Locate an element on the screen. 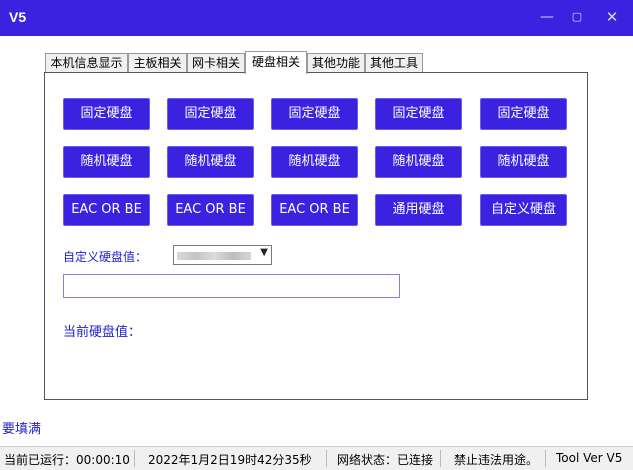  custom-disk-select: ▼ is located at coordinates (222, 255).